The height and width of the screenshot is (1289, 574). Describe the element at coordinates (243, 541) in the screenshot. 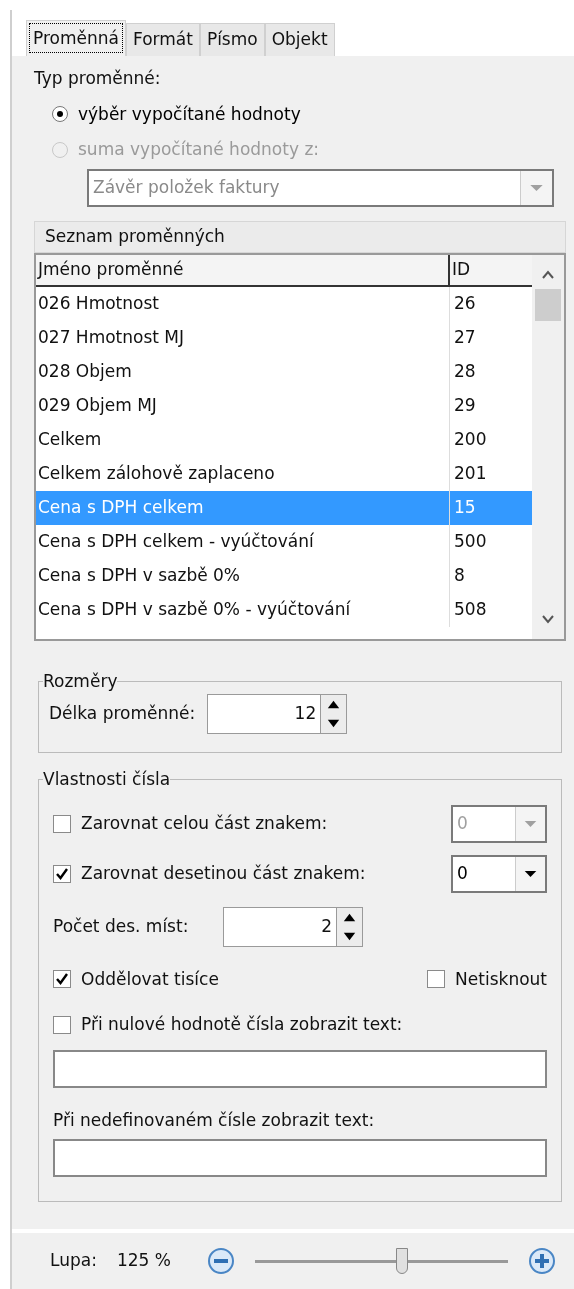

I see `variable-name: Cena s DPH celkem - vyúčtování` at that location.